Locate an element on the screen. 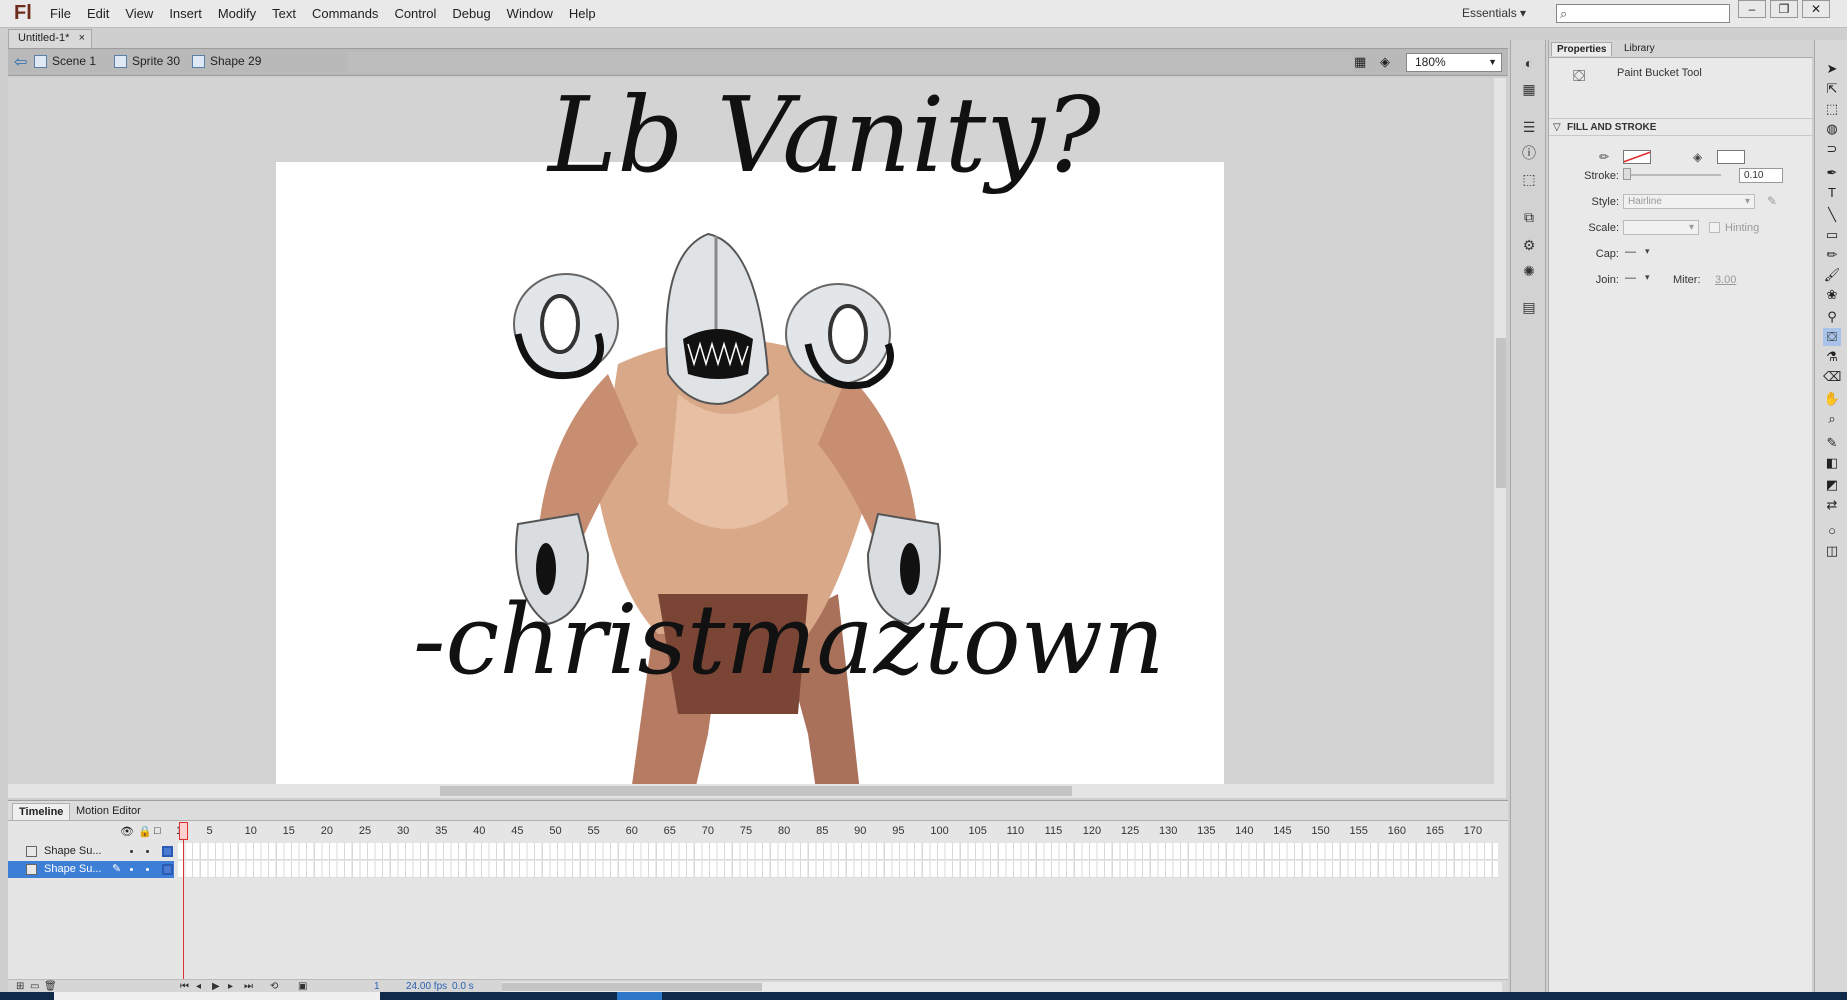 The image size is (1847, 1000). timeline-horizontal-scrollbar is located at coordinates (1002, 987).